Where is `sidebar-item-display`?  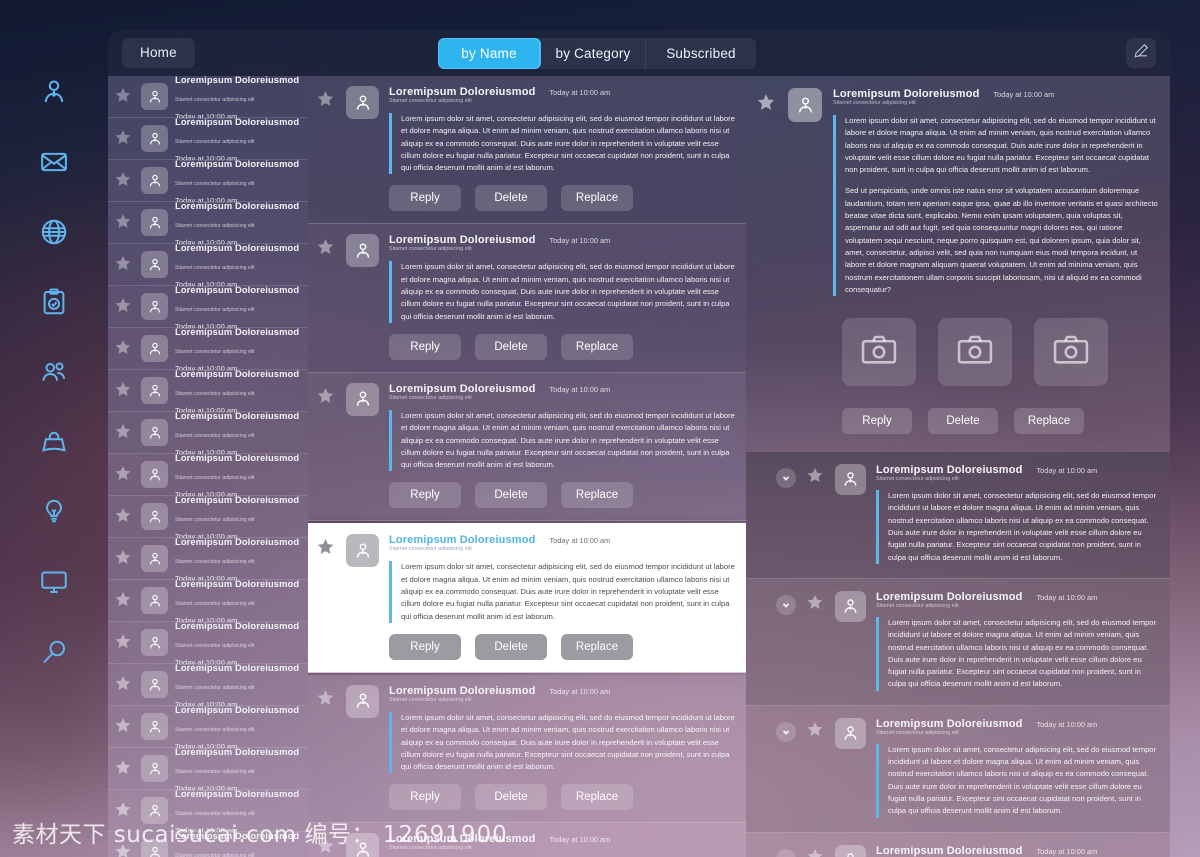 sidebar-item-display is located at coordinates (54, 584).